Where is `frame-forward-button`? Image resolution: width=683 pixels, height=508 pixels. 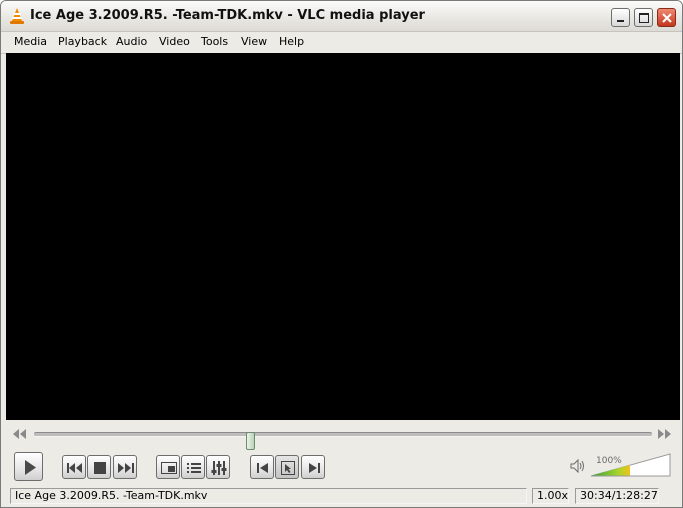
frame-forward-button is located at coordinates (313, 467).